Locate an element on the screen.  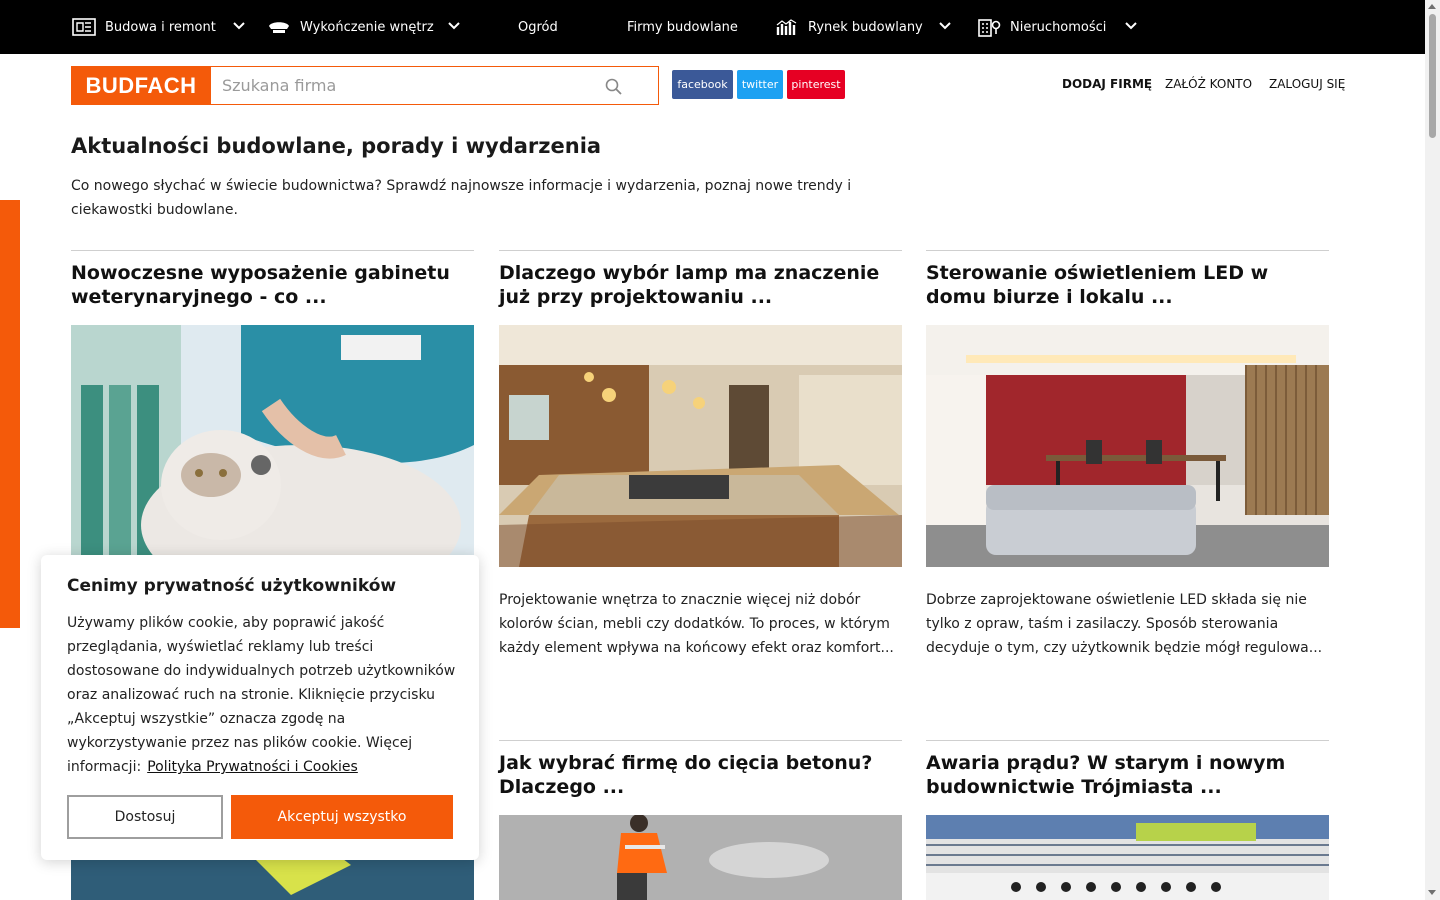
login-link: ZALOGUJ SIĘ is located at coordinates (1307, 84).